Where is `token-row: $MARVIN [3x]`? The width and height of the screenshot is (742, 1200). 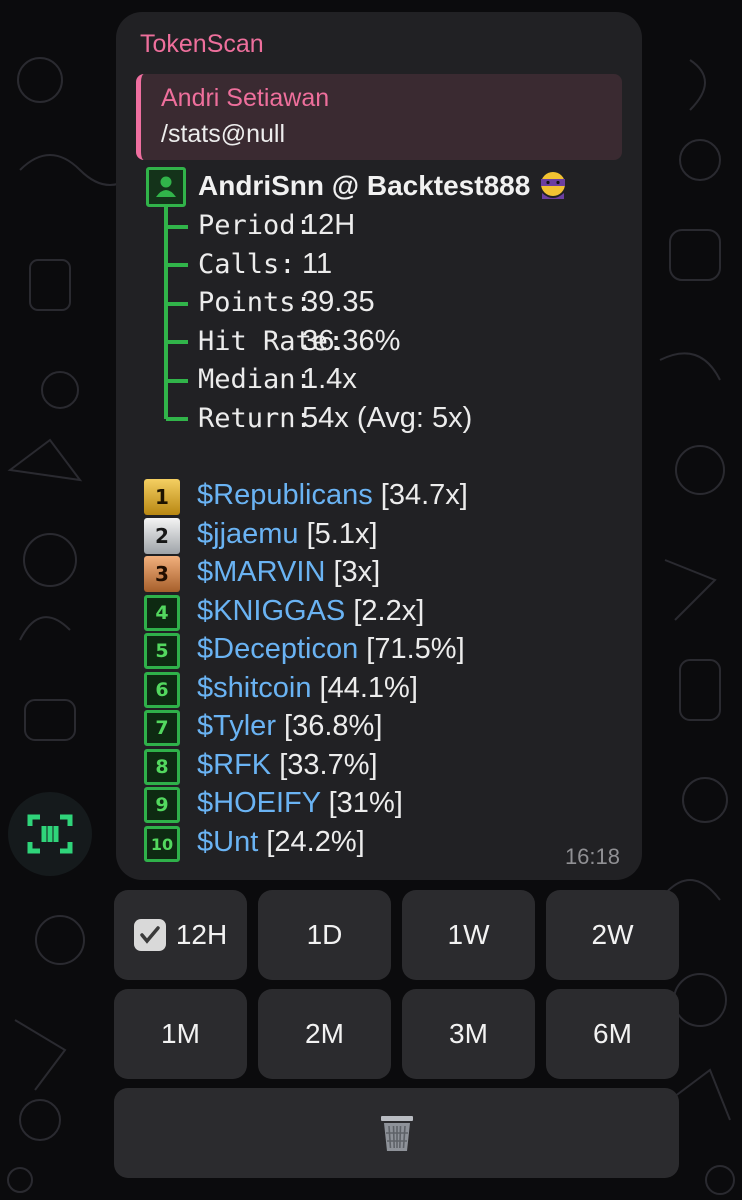
token-row: $MARVIN [3x] is located at coordinates (288, 572).